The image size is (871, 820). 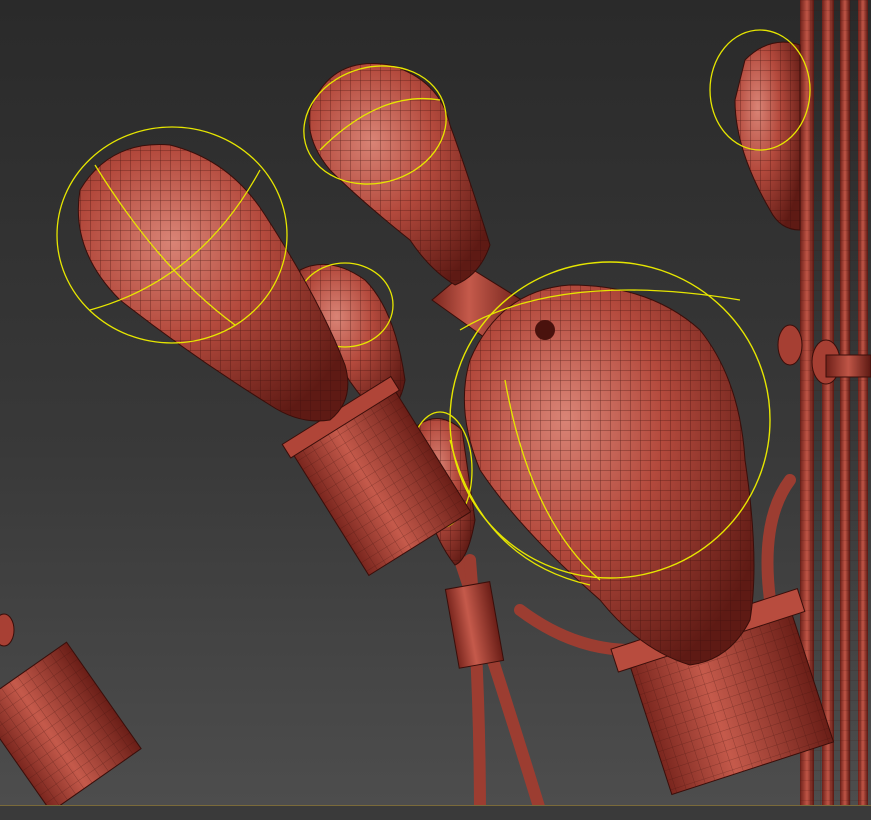 What do you see at coordinates (71, 713) in the screenshot?
I see `socket-bottom-left` at bounding box center [71, 713].